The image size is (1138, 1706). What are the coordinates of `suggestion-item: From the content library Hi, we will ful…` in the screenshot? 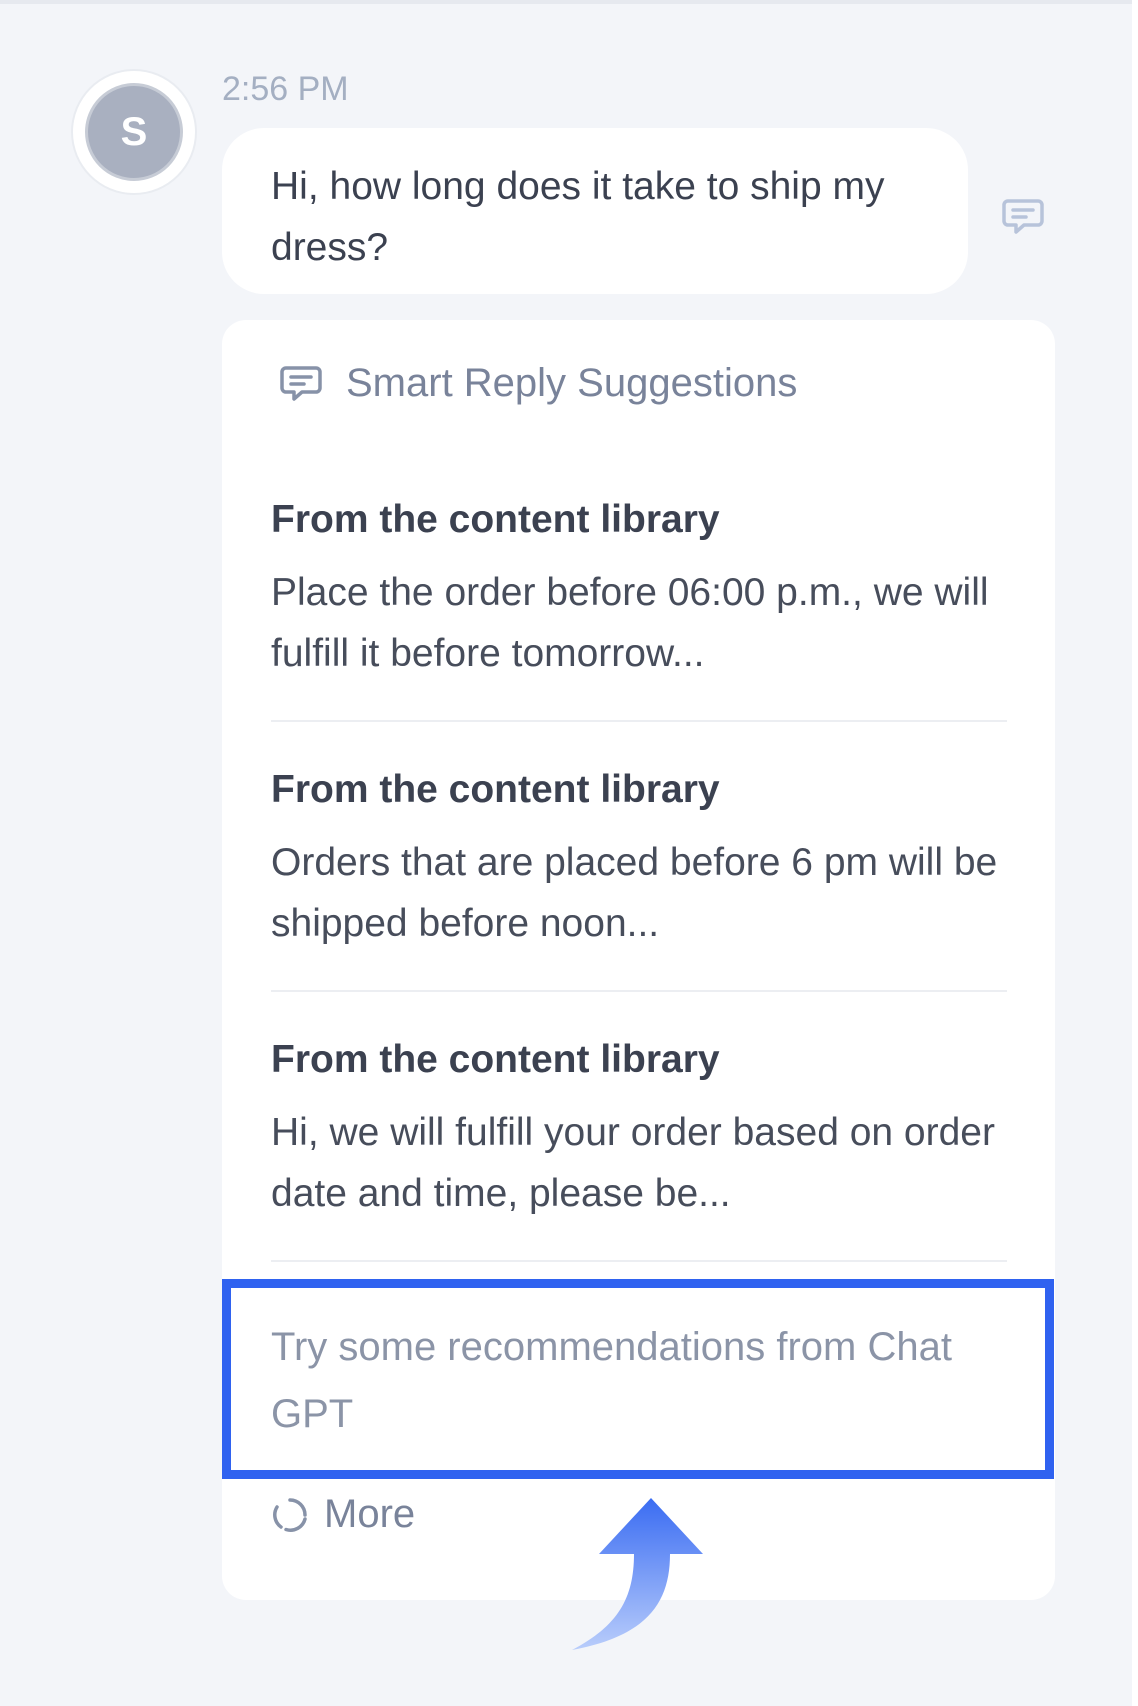 It's located at (639, 1130).